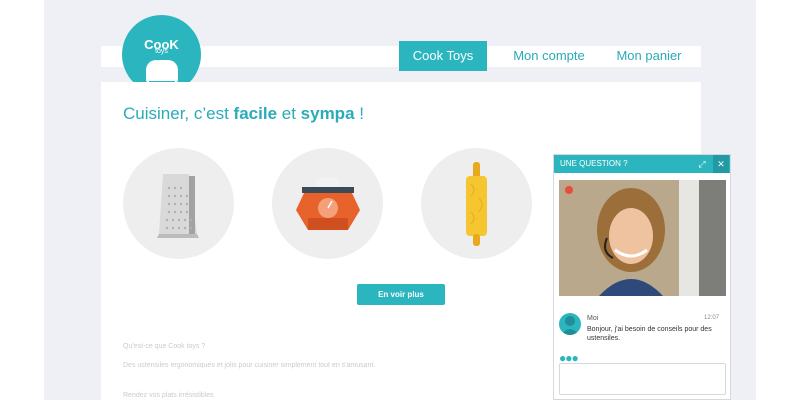  I want to click on product-rolling-pin, so click(476, 203).